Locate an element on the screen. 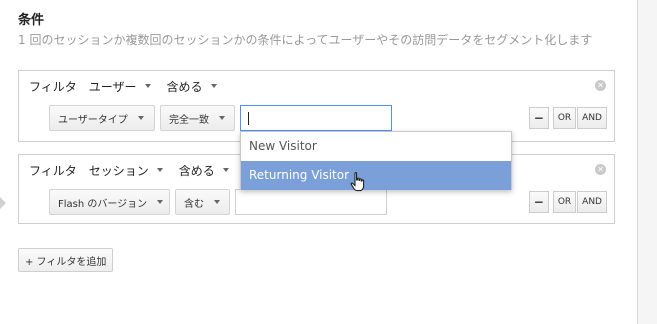 This screenshot has height=324, width=657. filter-header: フィルタ ユーザー 含める is located at coordinates (131, 86).